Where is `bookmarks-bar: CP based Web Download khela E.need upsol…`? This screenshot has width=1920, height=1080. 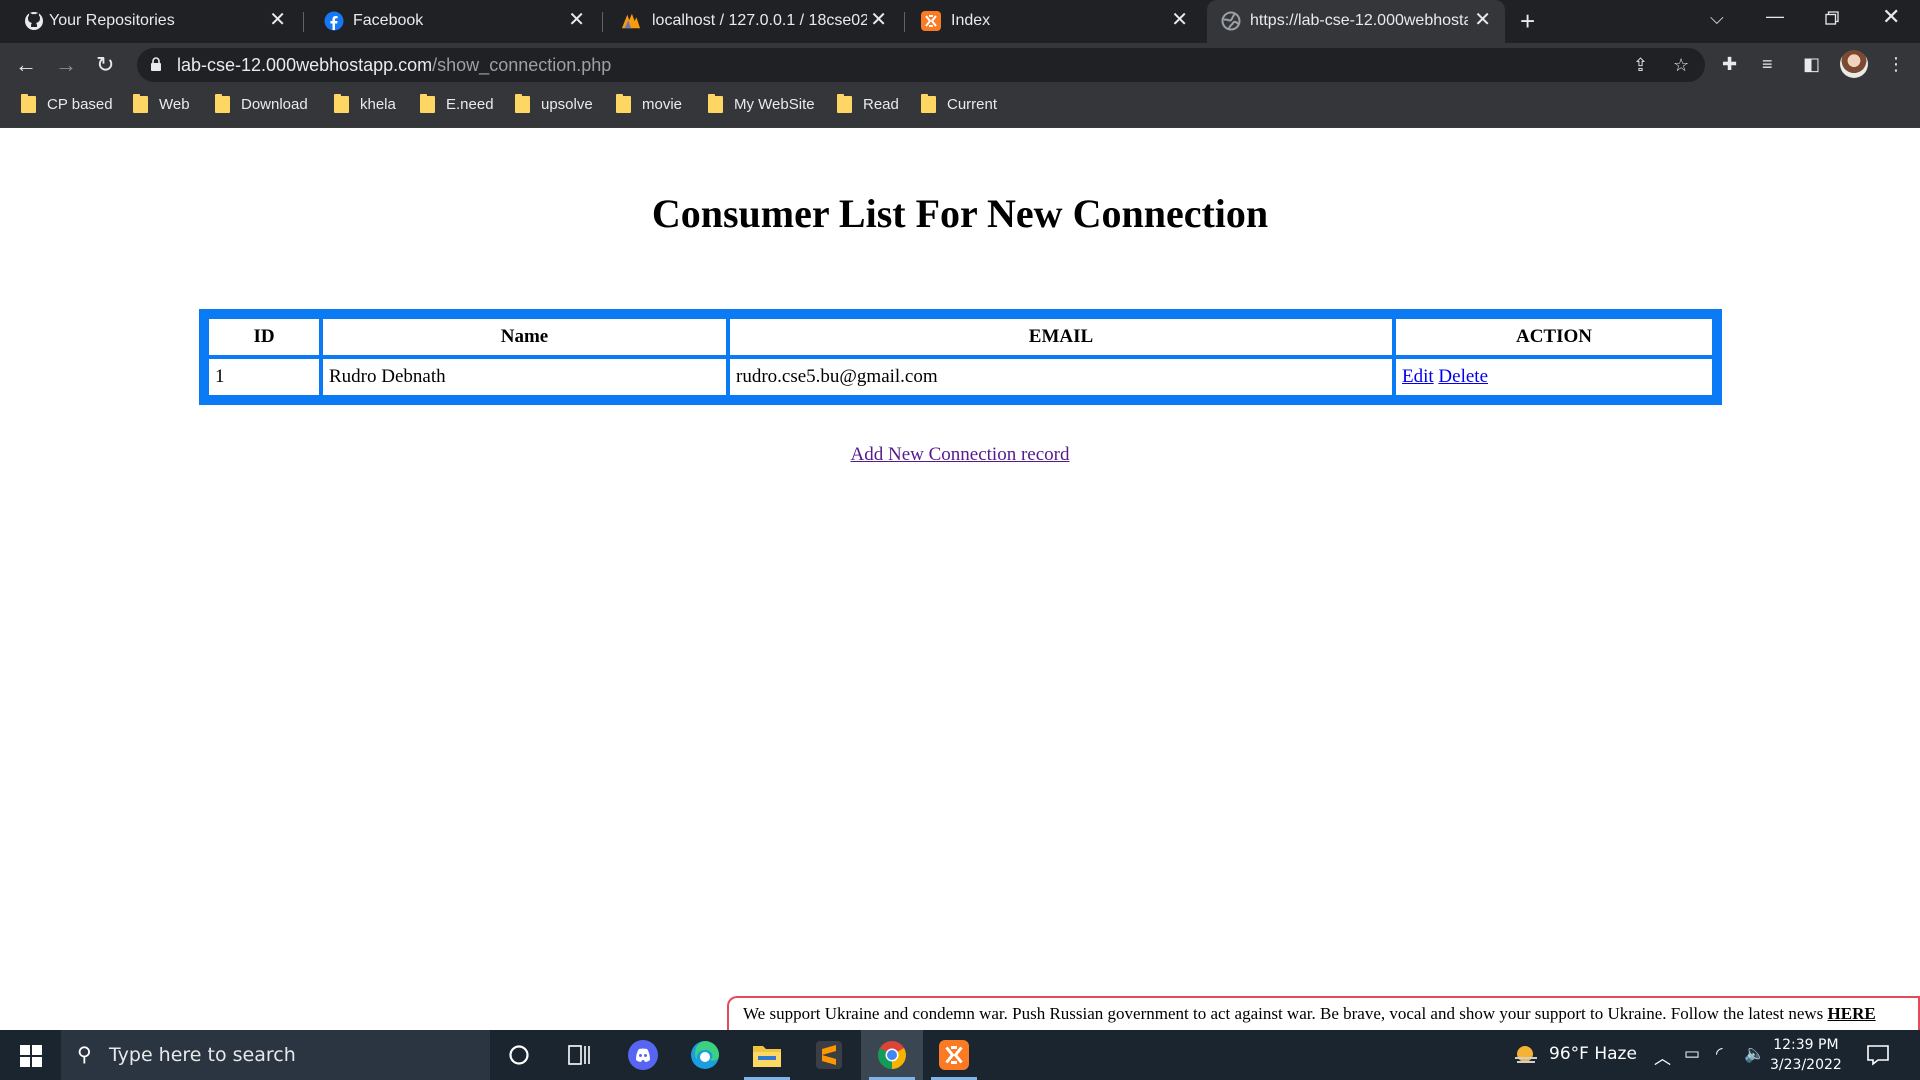
bookmarks-bar: CP based Web Download khela E.need upsol… is located at coordinates (960, 107).